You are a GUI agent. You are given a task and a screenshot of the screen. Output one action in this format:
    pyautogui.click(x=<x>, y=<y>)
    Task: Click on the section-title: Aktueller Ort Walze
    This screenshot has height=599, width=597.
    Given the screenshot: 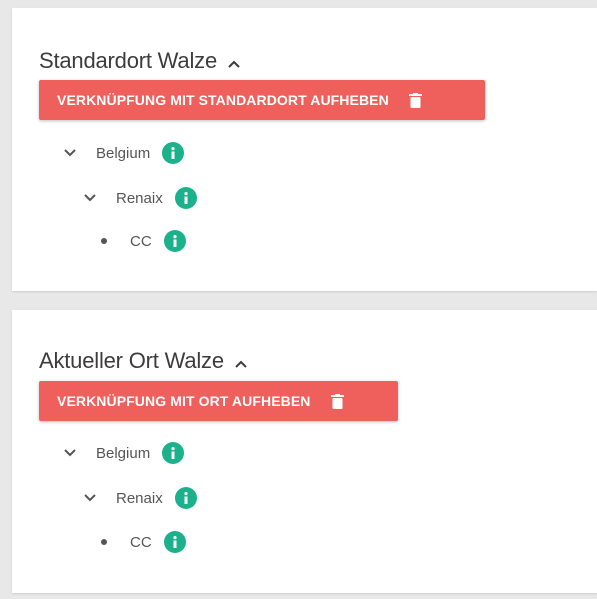 What is the action you would take?
    pyautogui.click(x=143, y=361)
    